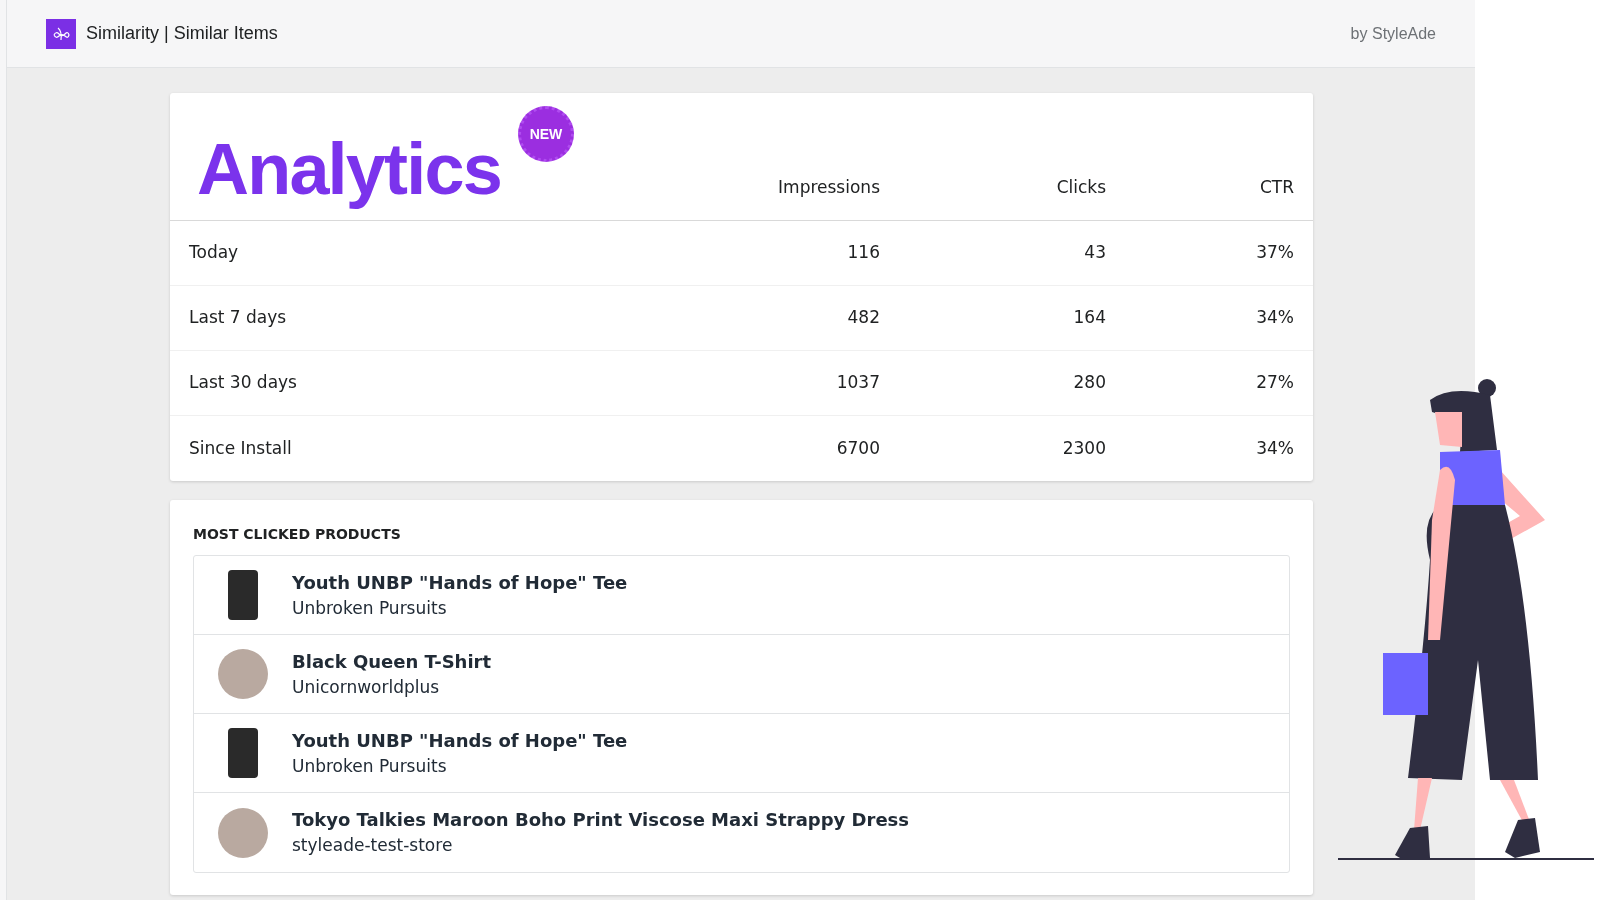 The image size is (1600, 900). What do you see at coordinates (1089, 318) in the screenshot?
I see `table-cell-text: 164` at bounding box center [1089, 318].